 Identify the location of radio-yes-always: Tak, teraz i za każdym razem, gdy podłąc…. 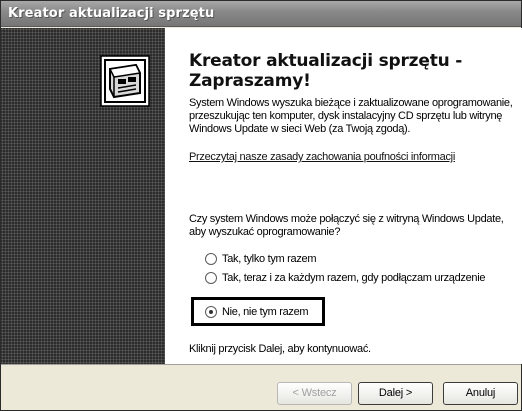
(345, 278).